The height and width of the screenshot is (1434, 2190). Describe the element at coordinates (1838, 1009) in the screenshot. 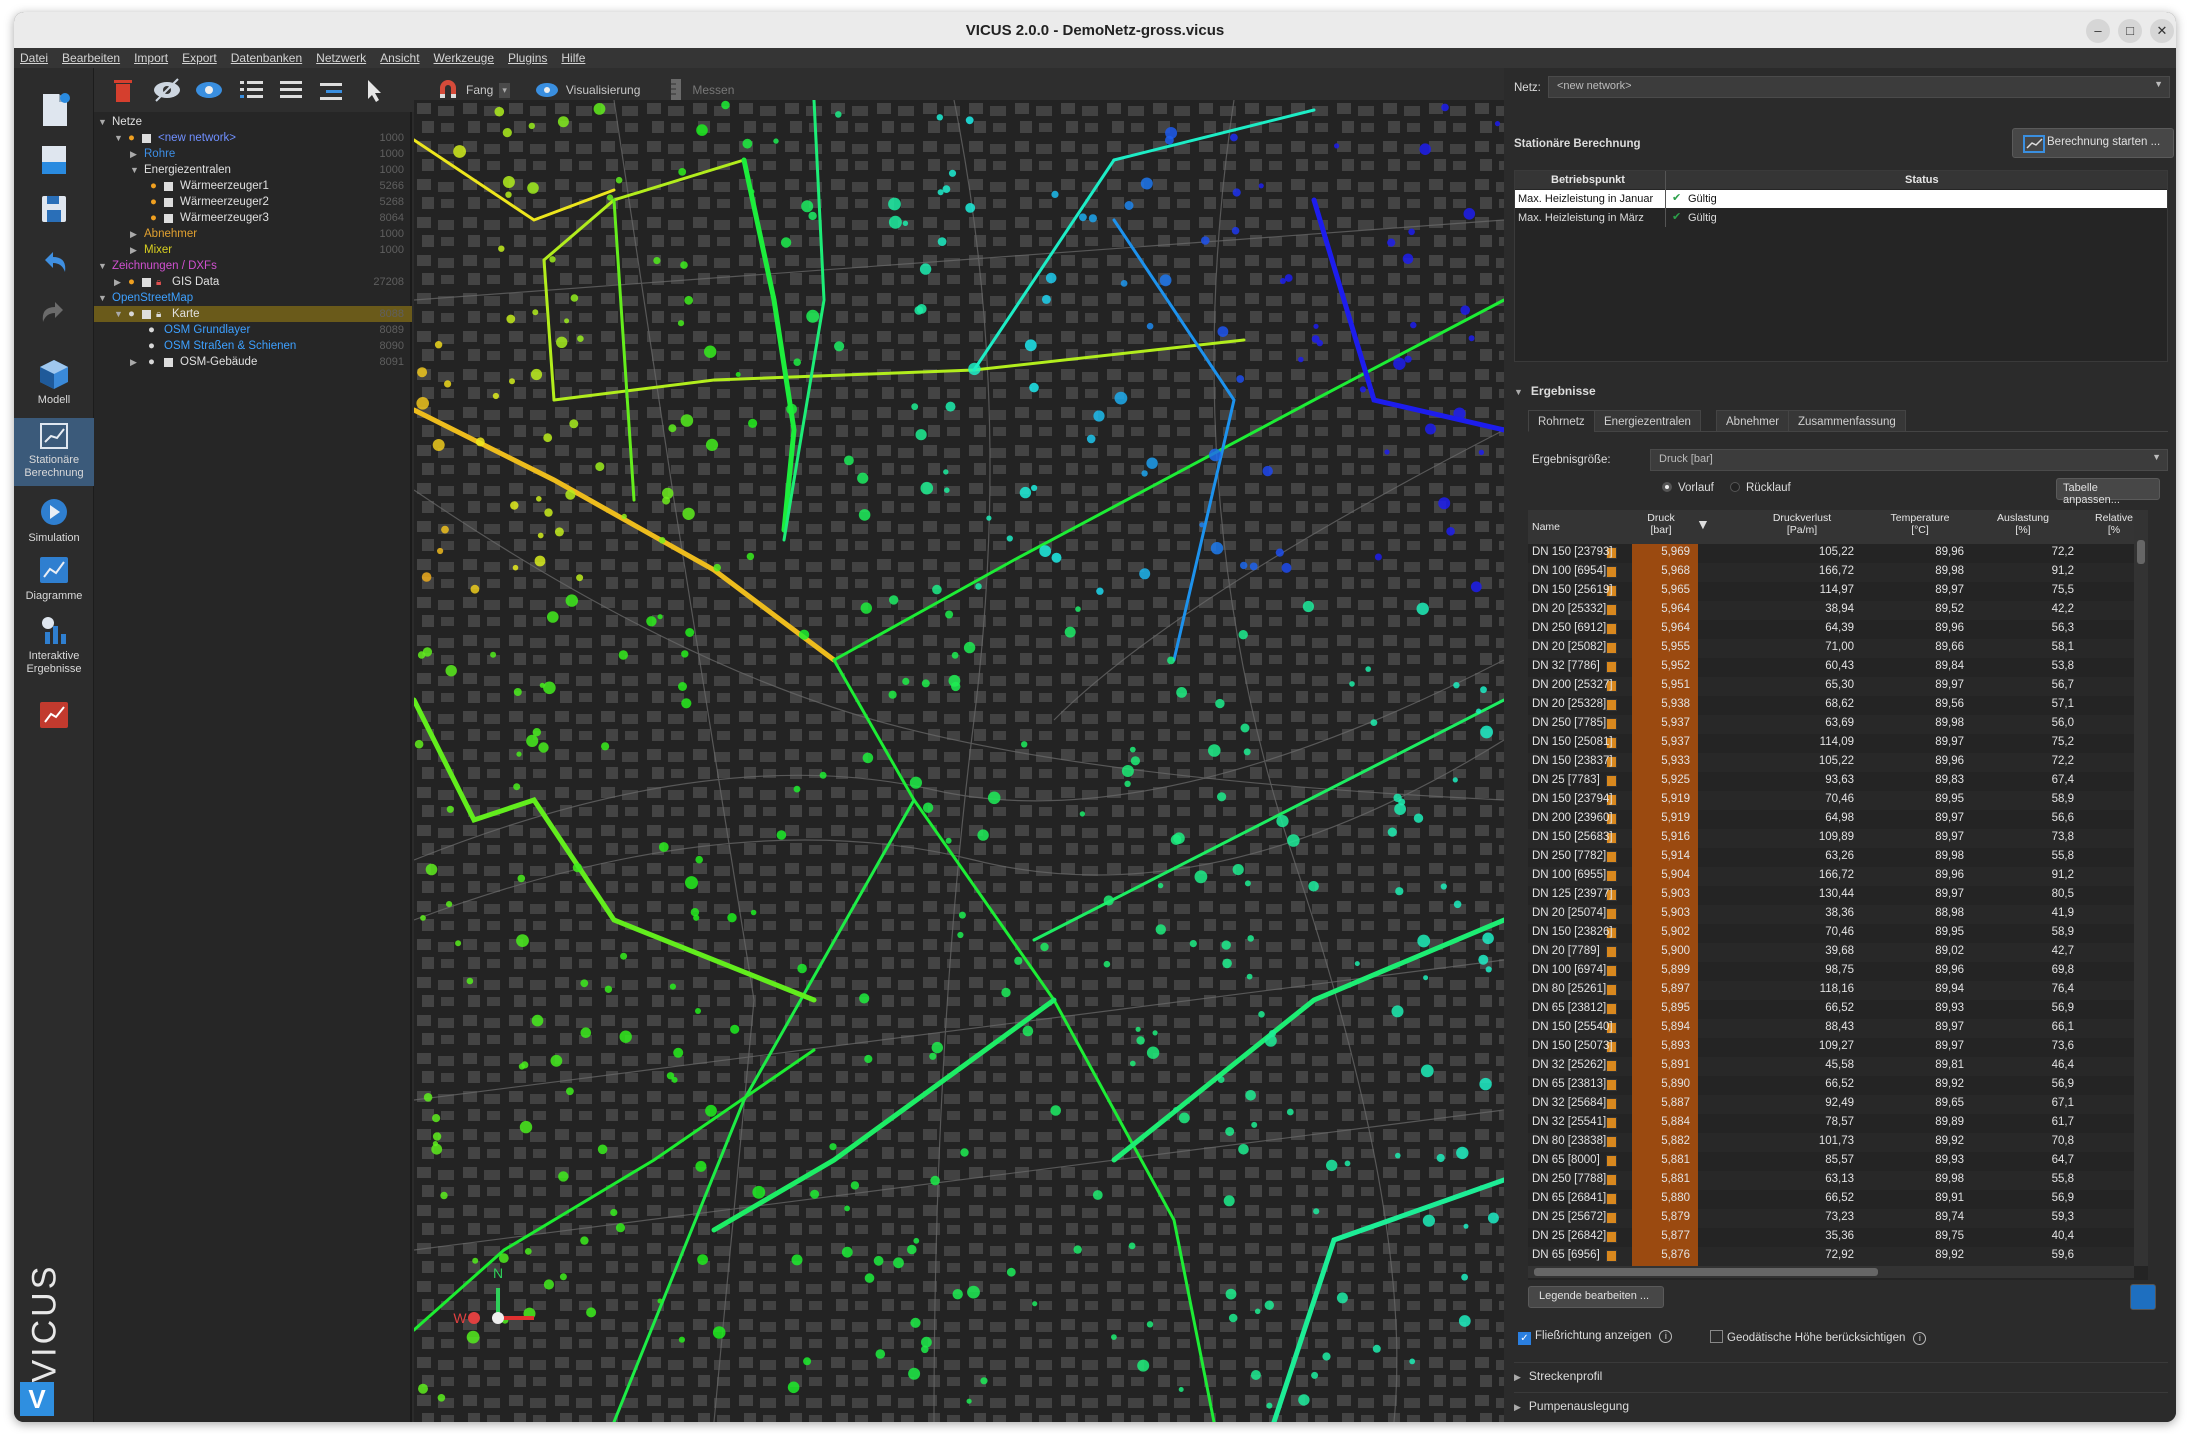

I see `table-row: DN 65 [23812] 5,895 66,52 89,93 56,9` at that location.